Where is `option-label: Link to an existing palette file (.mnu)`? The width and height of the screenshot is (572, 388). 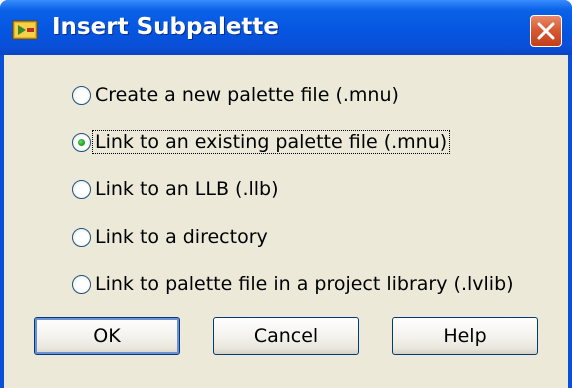 option-label: Link to an existing palette file (.mnu) is located at coordinates (271, 142).